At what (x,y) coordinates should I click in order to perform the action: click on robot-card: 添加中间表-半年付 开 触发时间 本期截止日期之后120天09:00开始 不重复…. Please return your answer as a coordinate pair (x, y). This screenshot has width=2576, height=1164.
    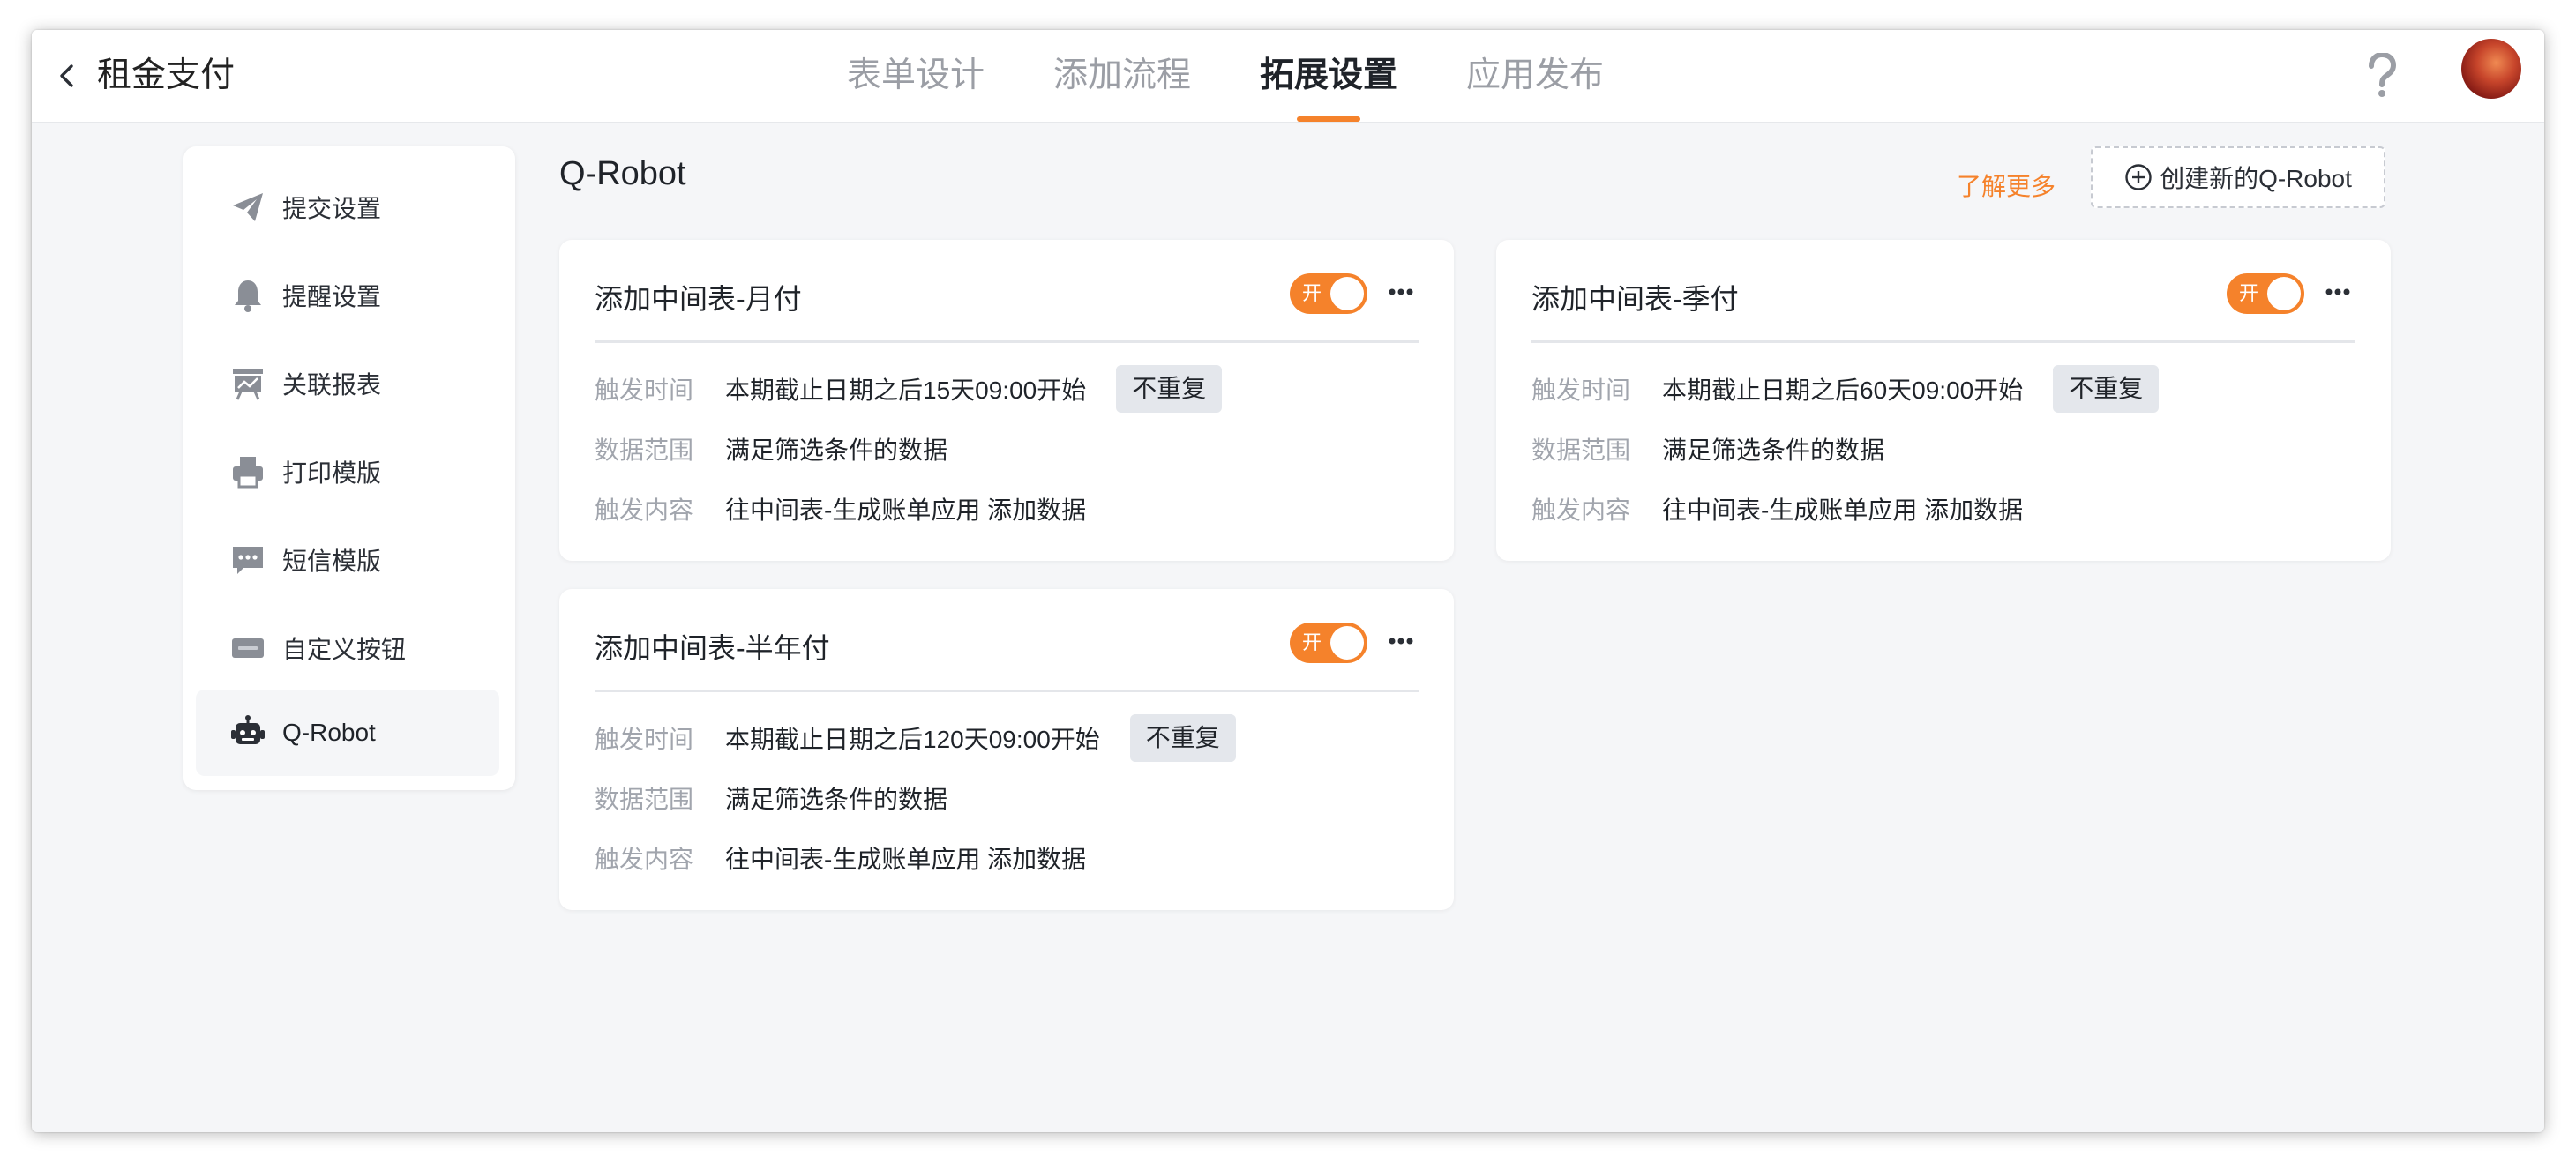
    Looking at the image, I should click on (1006, 749).